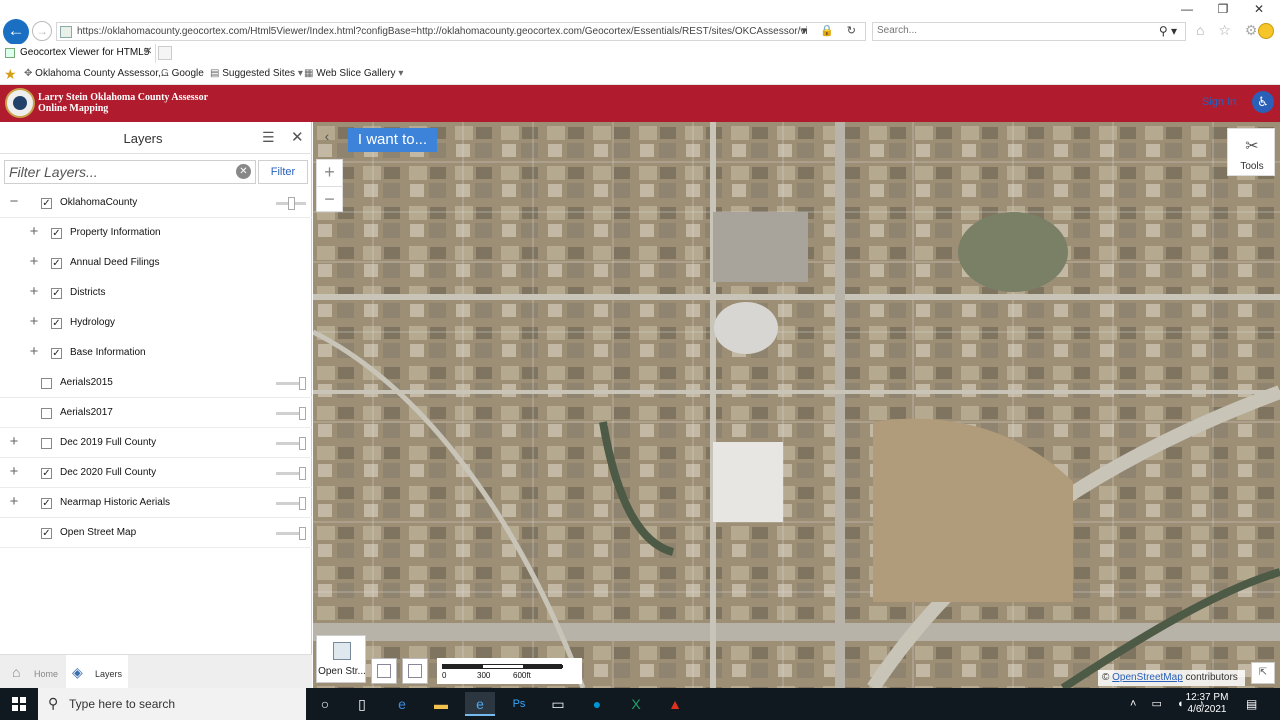 The width and height of the screenshot is (1280, 720). I want to click on minimize-icon: —, so click(1187, 9).